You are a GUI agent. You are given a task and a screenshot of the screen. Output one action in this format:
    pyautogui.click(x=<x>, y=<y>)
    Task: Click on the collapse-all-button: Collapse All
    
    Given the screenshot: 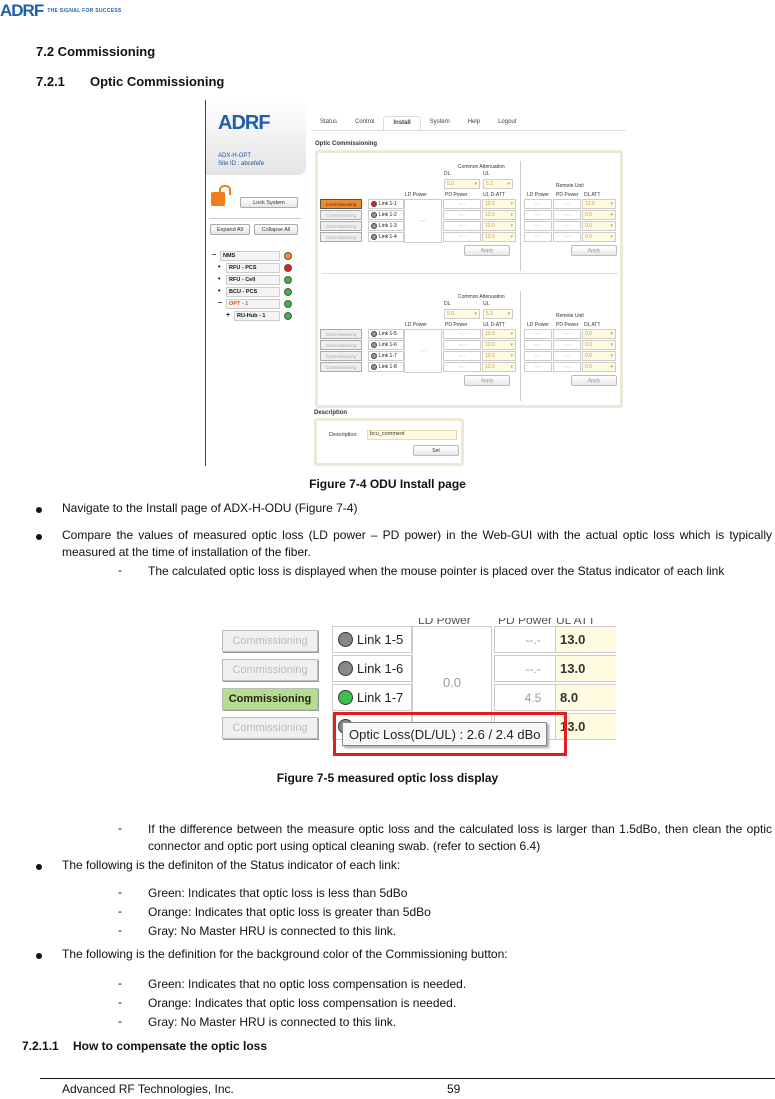 What is the action you would take?
    pyautogui.click(x=276, y=229)
    